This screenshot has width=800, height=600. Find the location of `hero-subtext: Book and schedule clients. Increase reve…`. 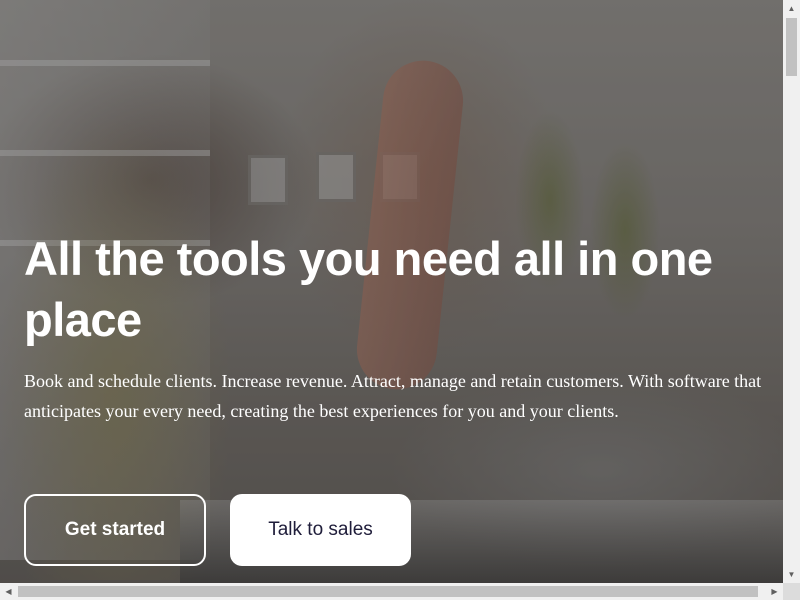

hero-subtext: Book and schedule clients. Increase reve… is located at coordinates (393, 396).